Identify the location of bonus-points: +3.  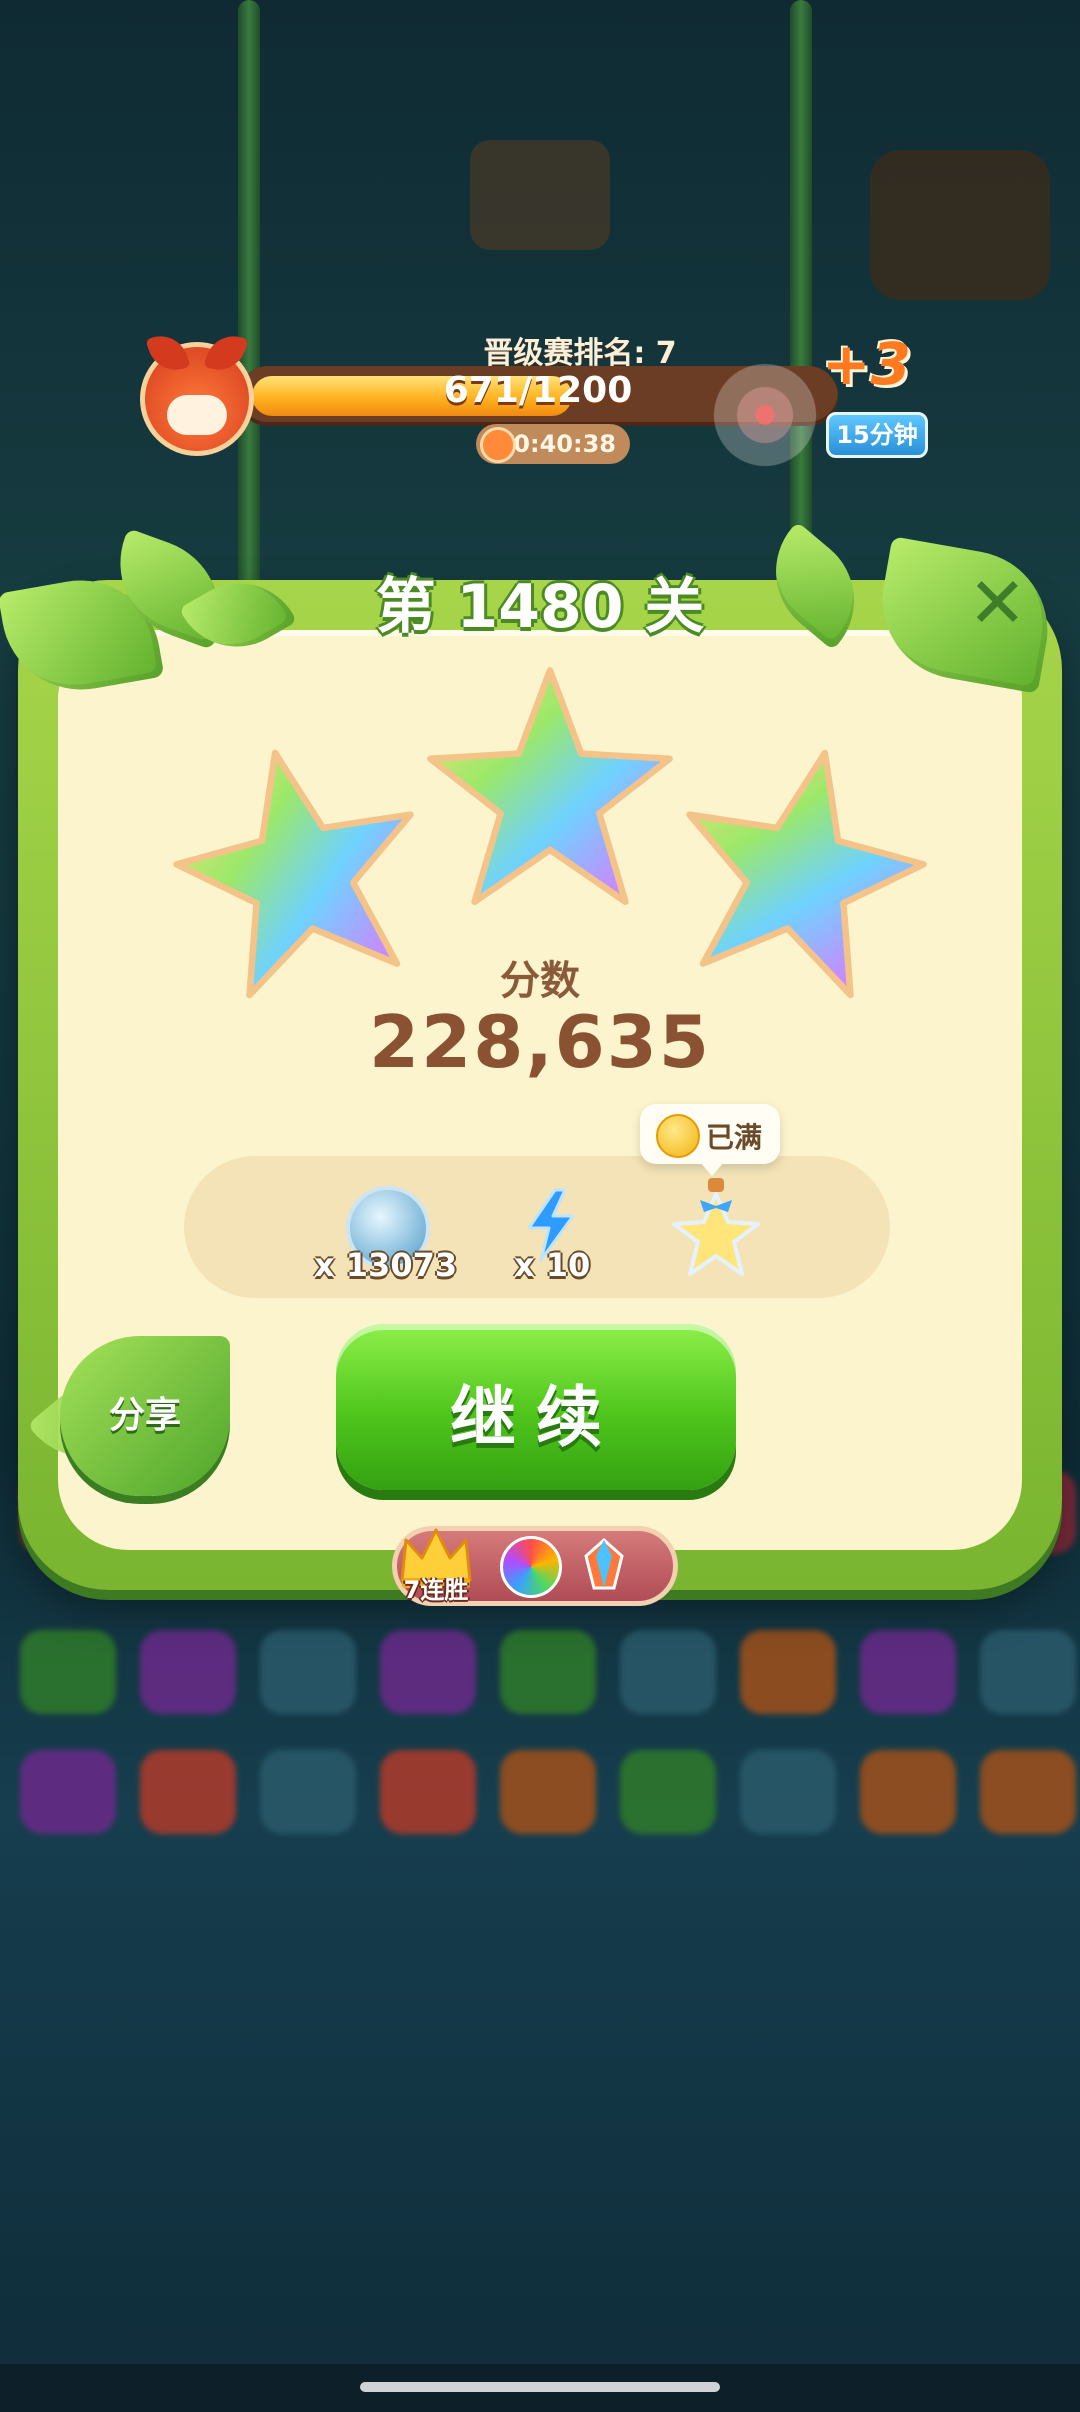
(866, 364).